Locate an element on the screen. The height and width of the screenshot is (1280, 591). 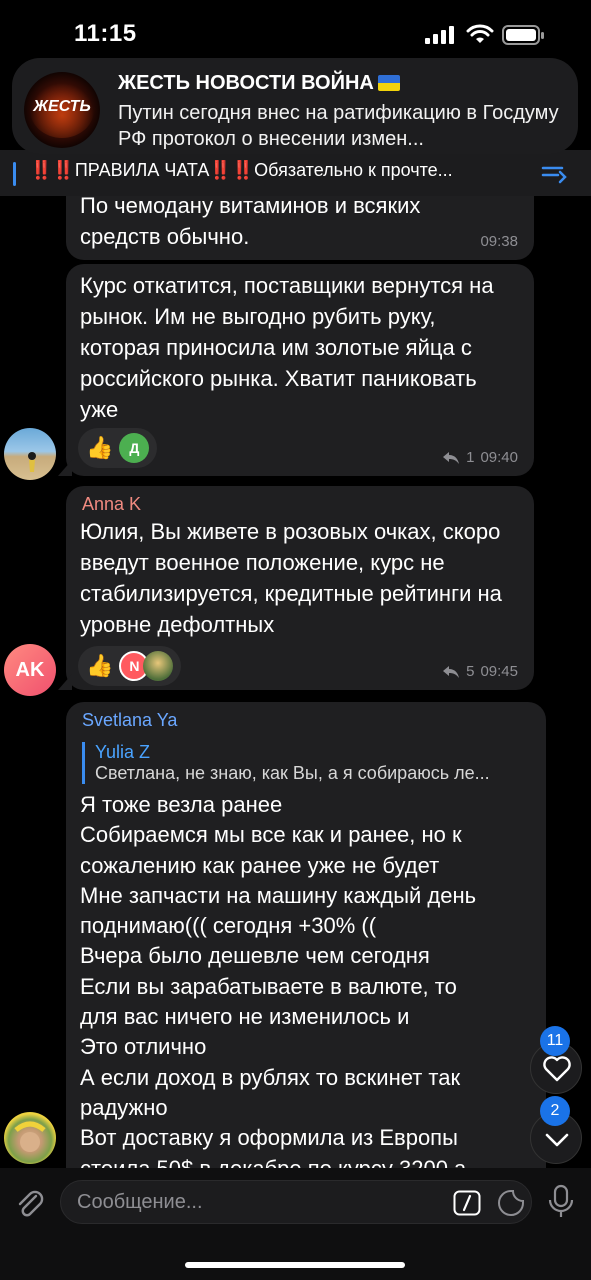
channel-avatar: ЖЕСТЬ is located at coordinates (62, 110).